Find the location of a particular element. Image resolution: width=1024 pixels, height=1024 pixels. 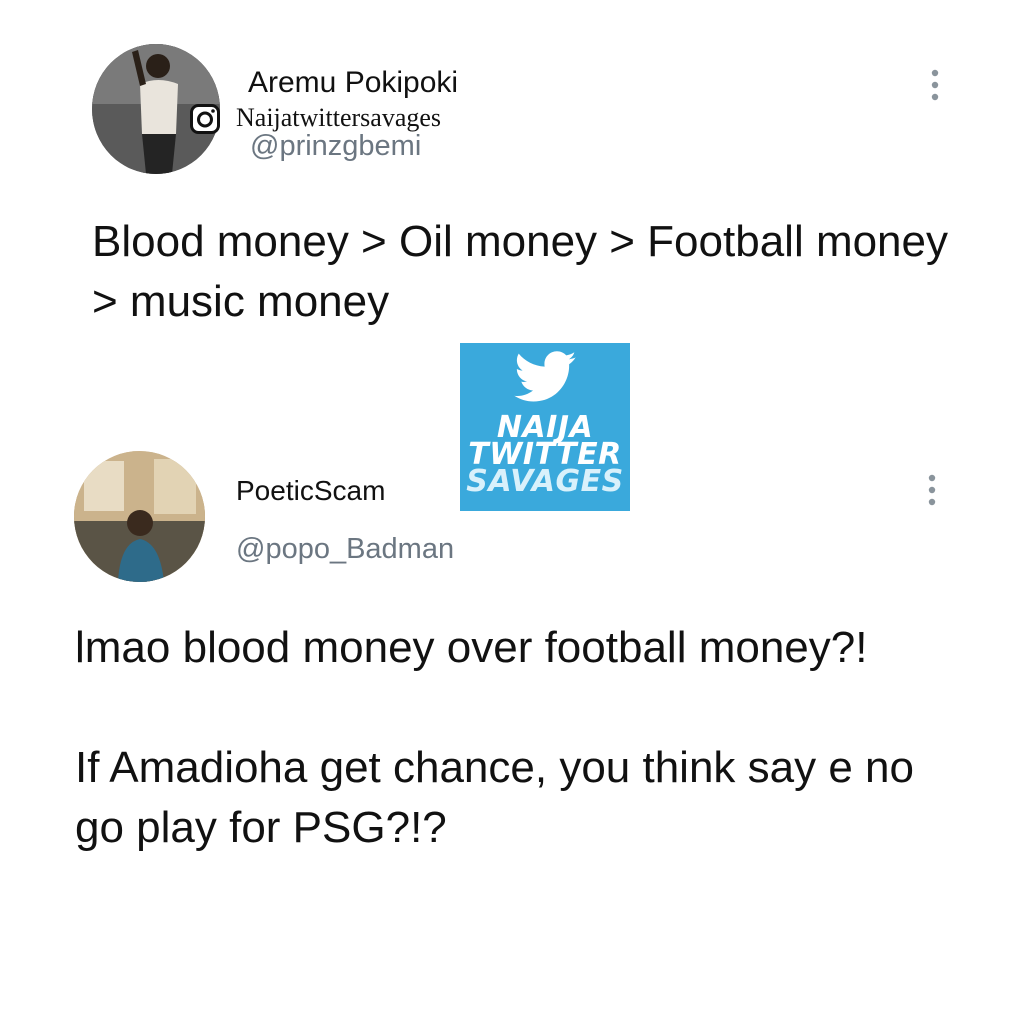

logo-line: SAVAGES is located at coordinates (545, 481).